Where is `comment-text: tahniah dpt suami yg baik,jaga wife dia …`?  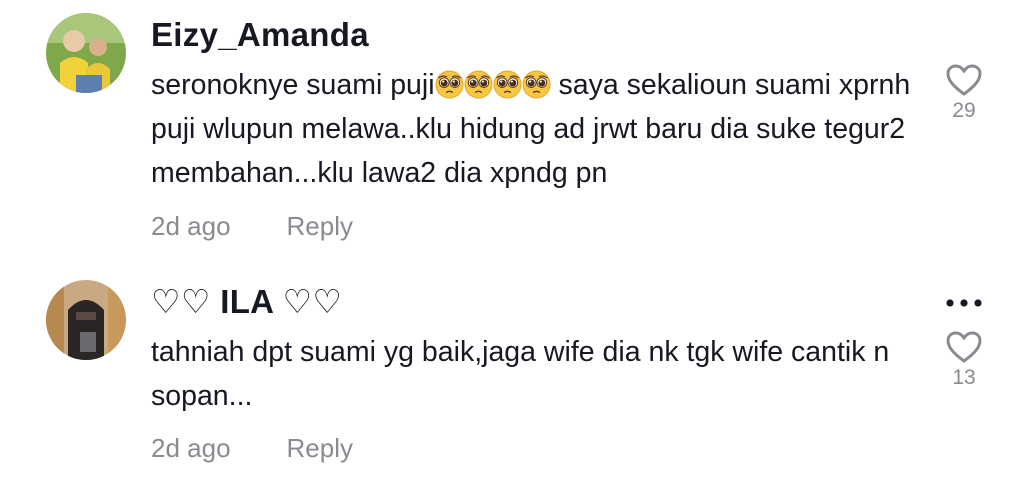 comment-text: tahniah dpt suami yg baik,jaga wife dia … is located at coordinates (520, 374).